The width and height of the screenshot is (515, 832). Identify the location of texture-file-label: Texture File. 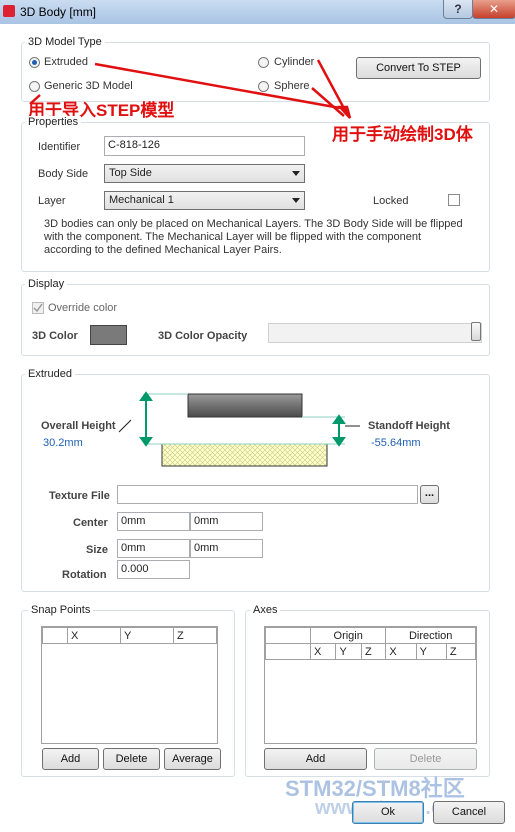
(79, 496).